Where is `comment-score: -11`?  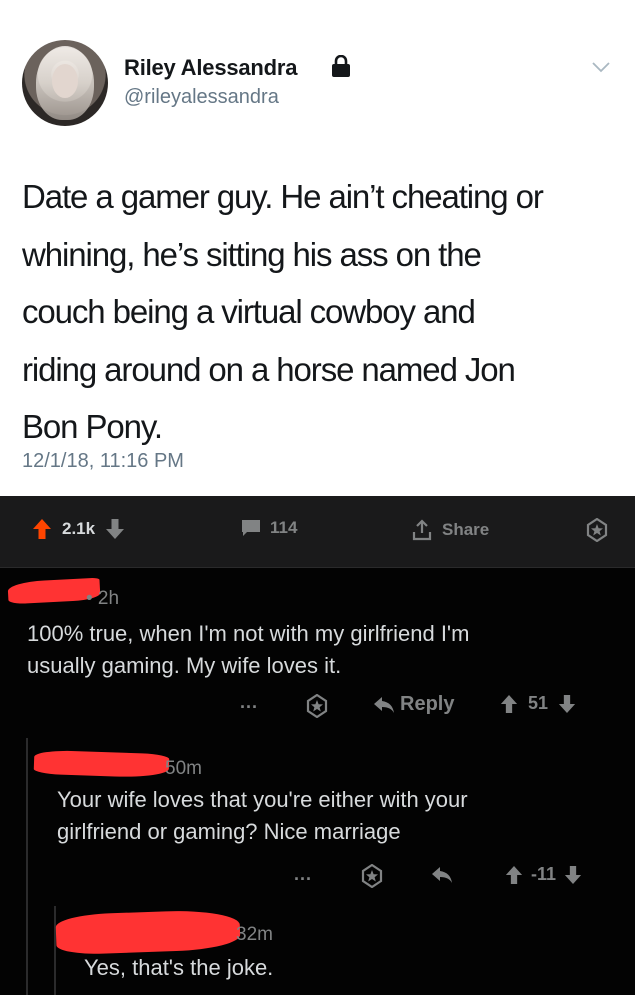
comment-score: -11 is located at coordinates (544, 874).